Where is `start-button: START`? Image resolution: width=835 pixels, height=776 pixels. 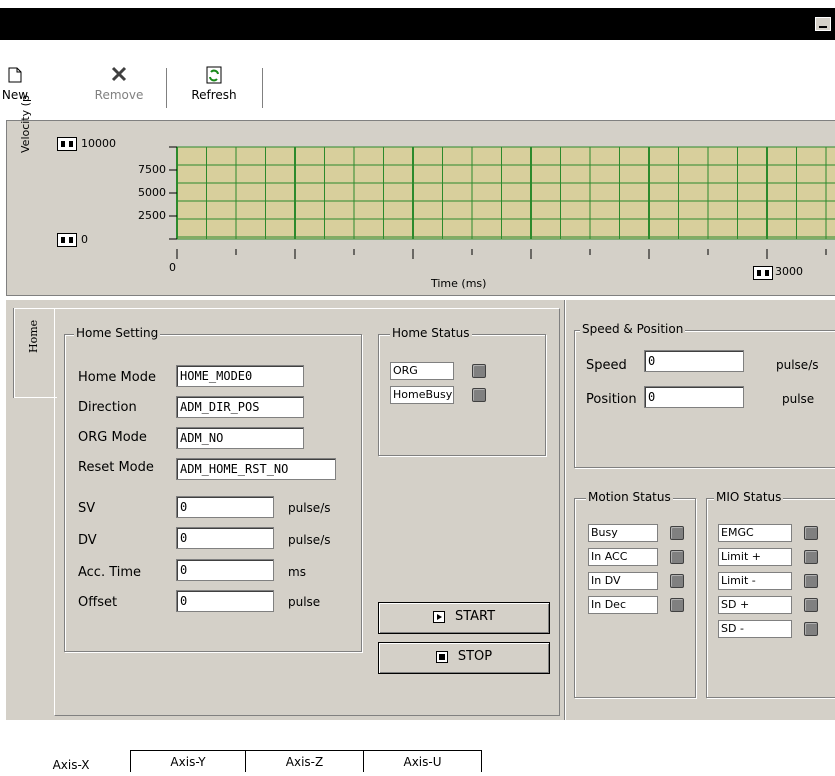
start-button: START is located at coordinates (464, 618).